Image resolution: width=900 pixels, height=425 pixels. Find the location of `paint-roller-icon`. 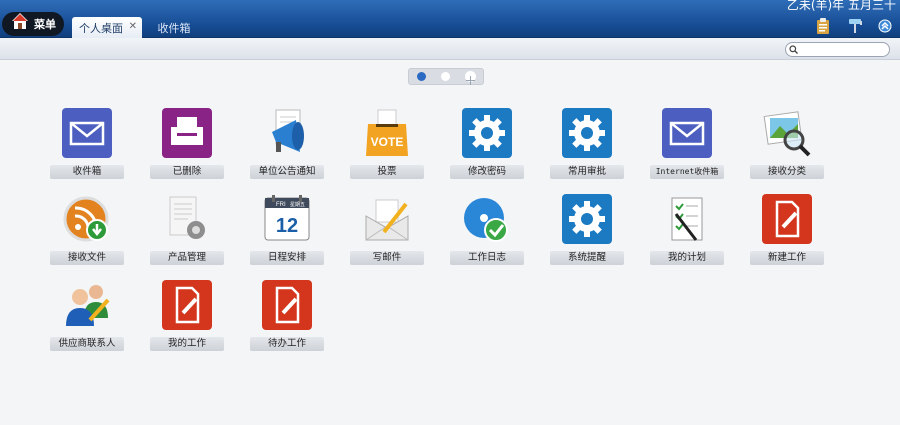

paint-roller-icon is located at coordinates (855, 26).